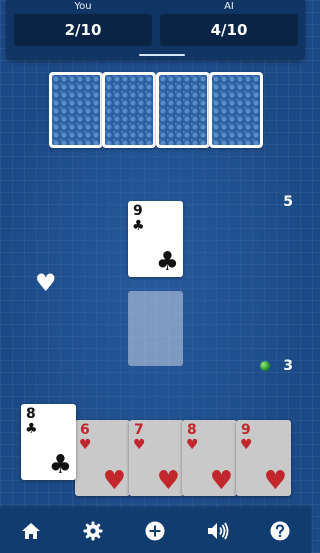 This screenshot has width=320, height=553. What do you see at coordinates (83, 6) in the screenshot?
I see `player-name-label: You` at bounding box center [83, 6].